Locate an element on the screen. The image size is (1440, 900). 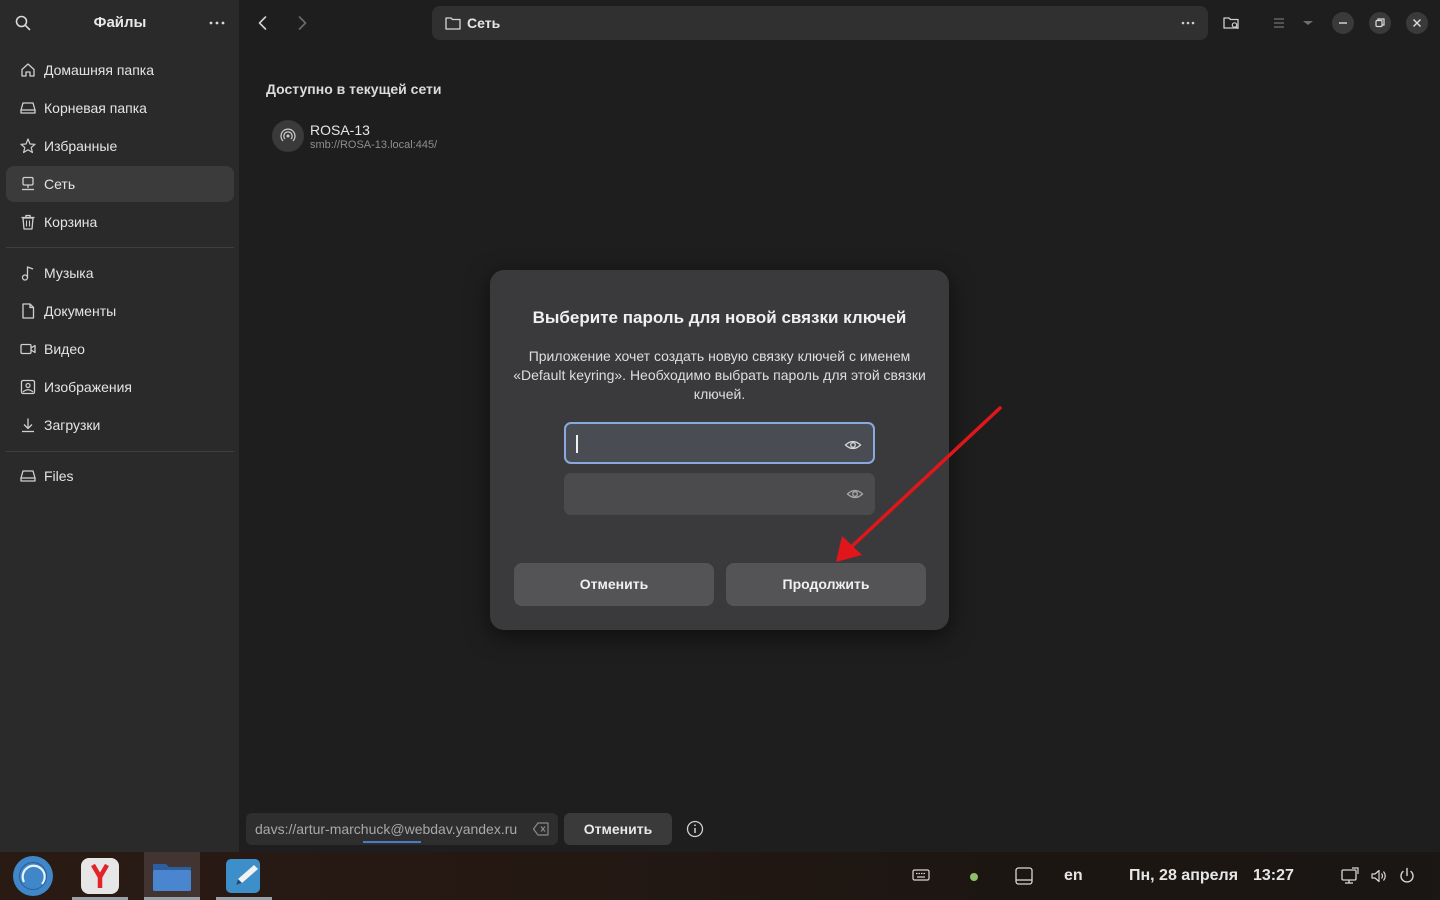
sidebar-item-label: Files is located at coordinates (59, 476).